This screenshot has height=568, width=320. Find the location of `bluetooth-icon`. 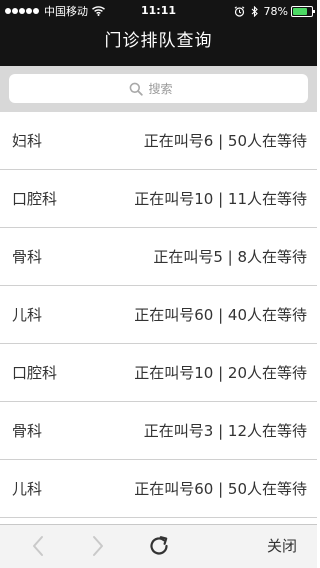

bluetooth-icon is located at coordinates (254, 11).